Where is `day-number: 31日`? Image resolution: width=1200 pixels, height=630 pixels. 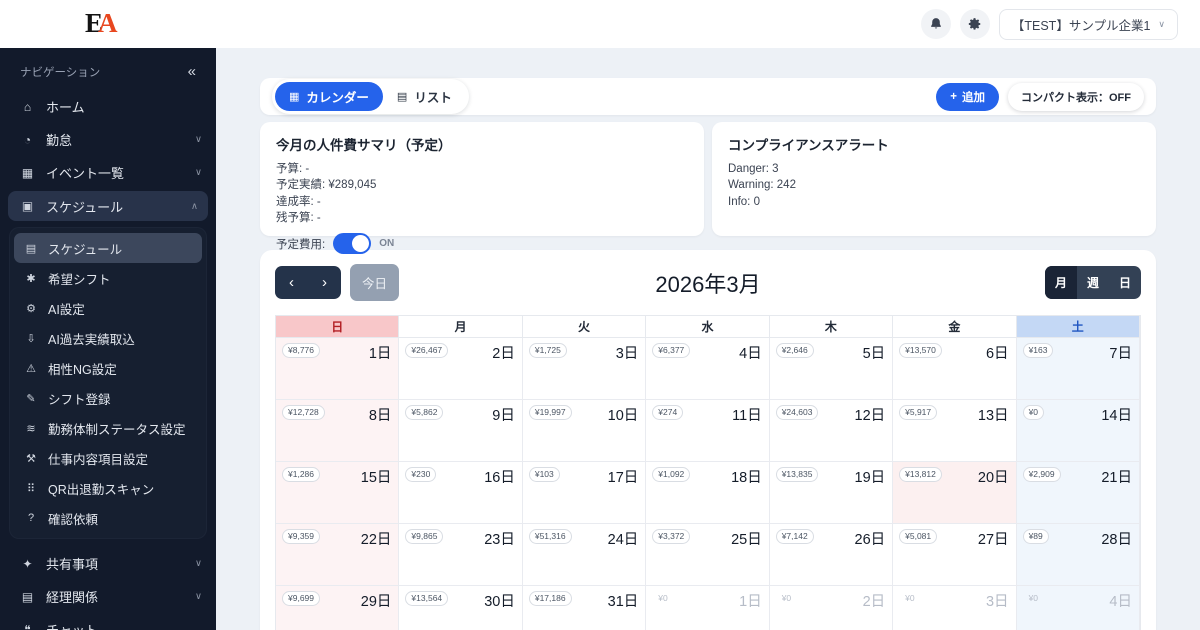
day-number: 31日 is located at coordinates (623, 602).